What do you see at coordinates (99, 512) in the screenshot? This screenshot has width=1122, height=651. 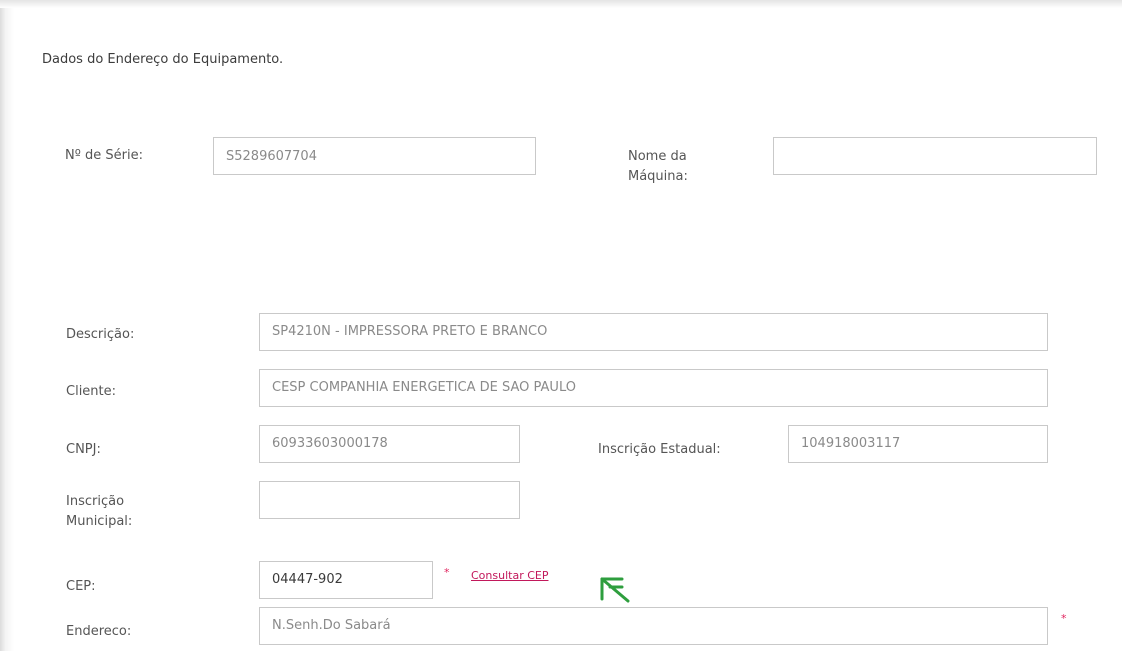 I see `inscricao-municipal-label: Inscrição Municipal:` at bounding box center [99, 512].